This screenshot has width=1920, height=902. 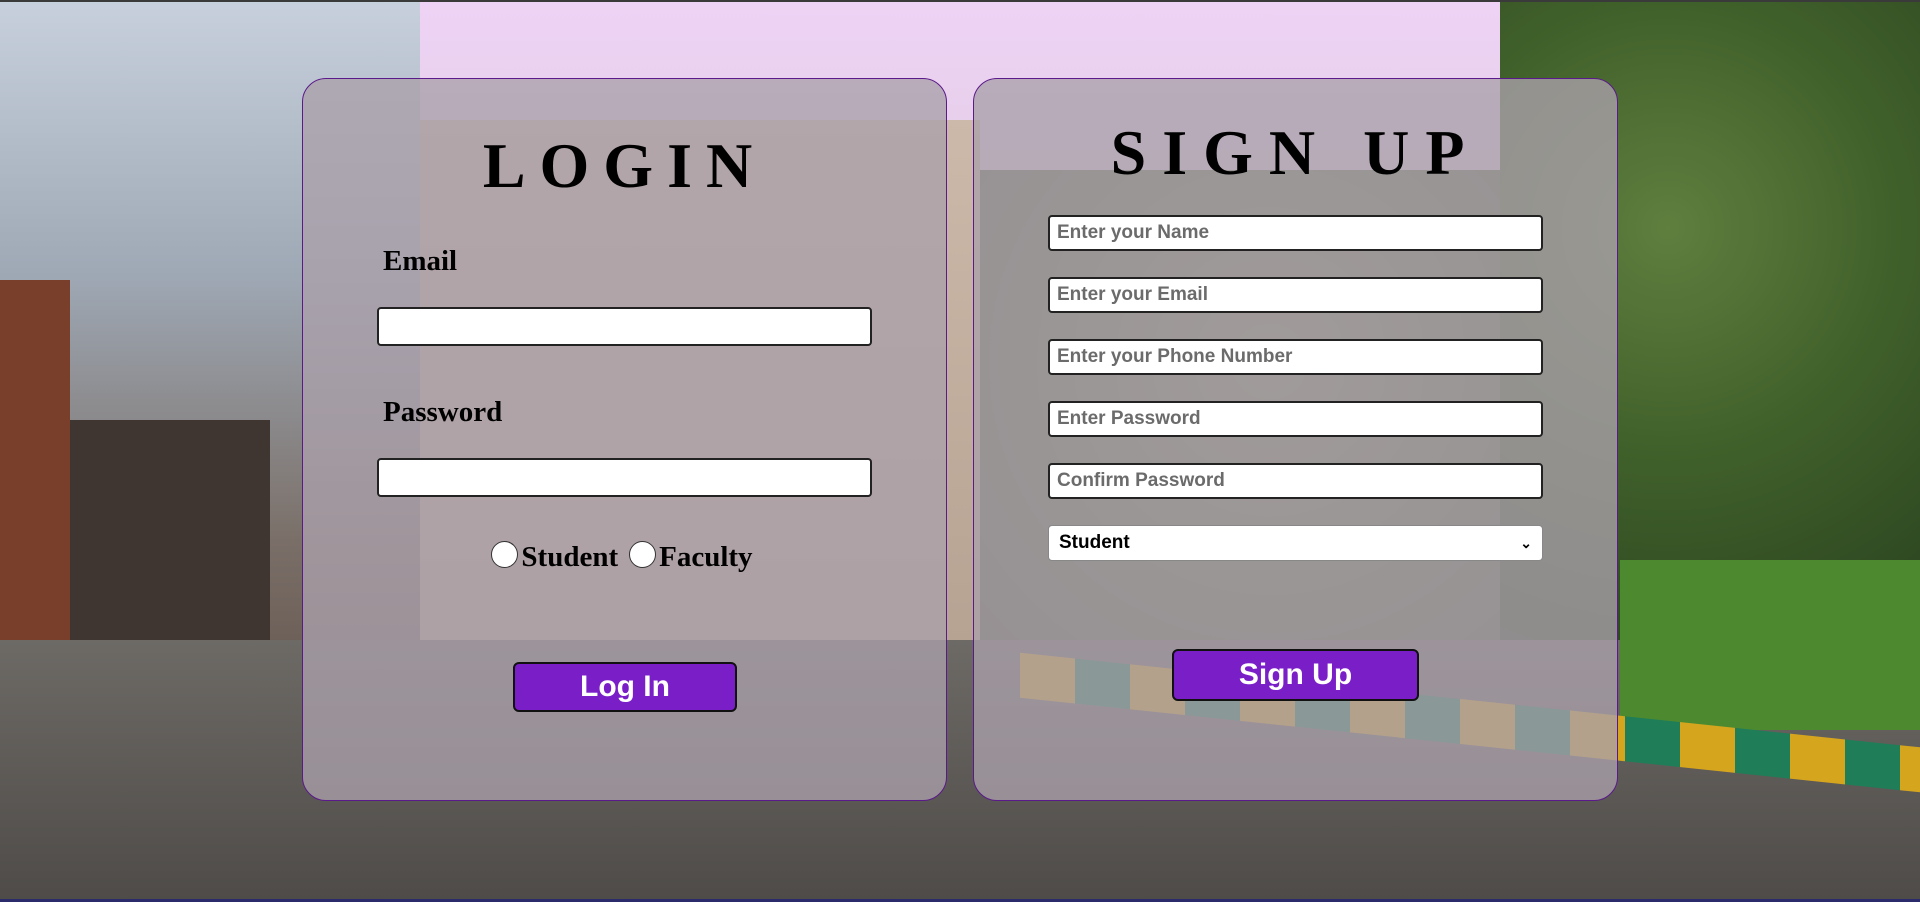 What do you see at coordinates (624, 165) in the screenshot?
I see `login-title: LOGIN` at bounding box center [624, 165].